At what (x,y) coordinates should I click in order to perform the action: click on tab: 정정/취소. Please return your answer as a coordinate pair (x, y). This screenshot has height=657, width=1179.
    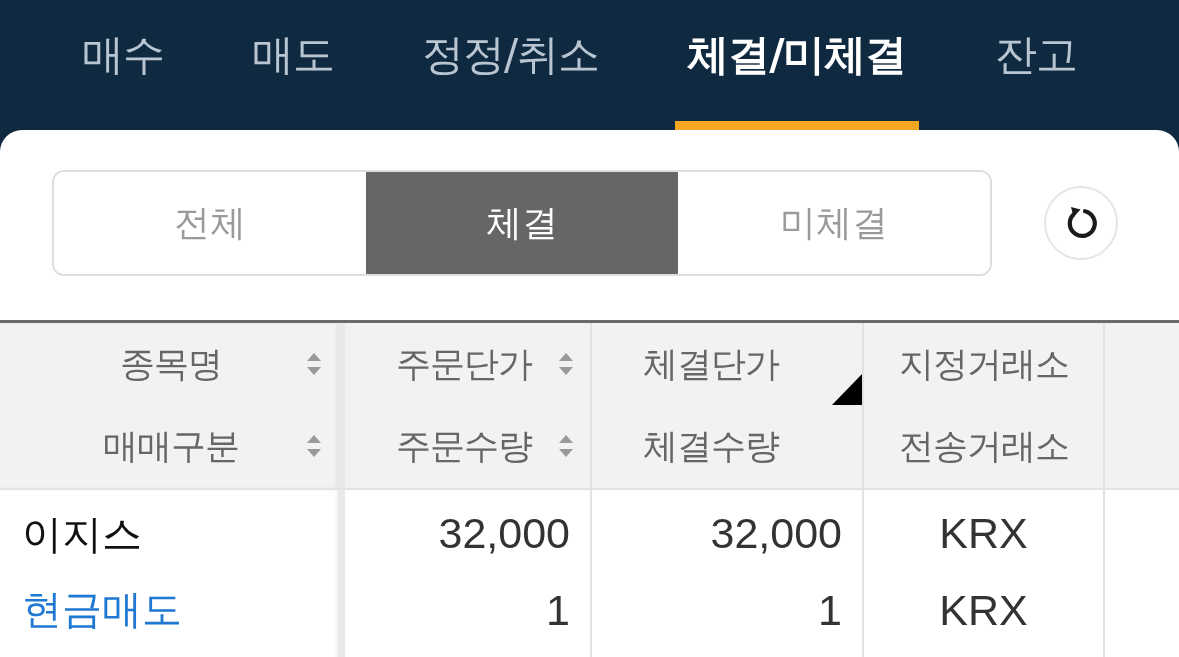
    Looking at the image, I should click on (511, 65).